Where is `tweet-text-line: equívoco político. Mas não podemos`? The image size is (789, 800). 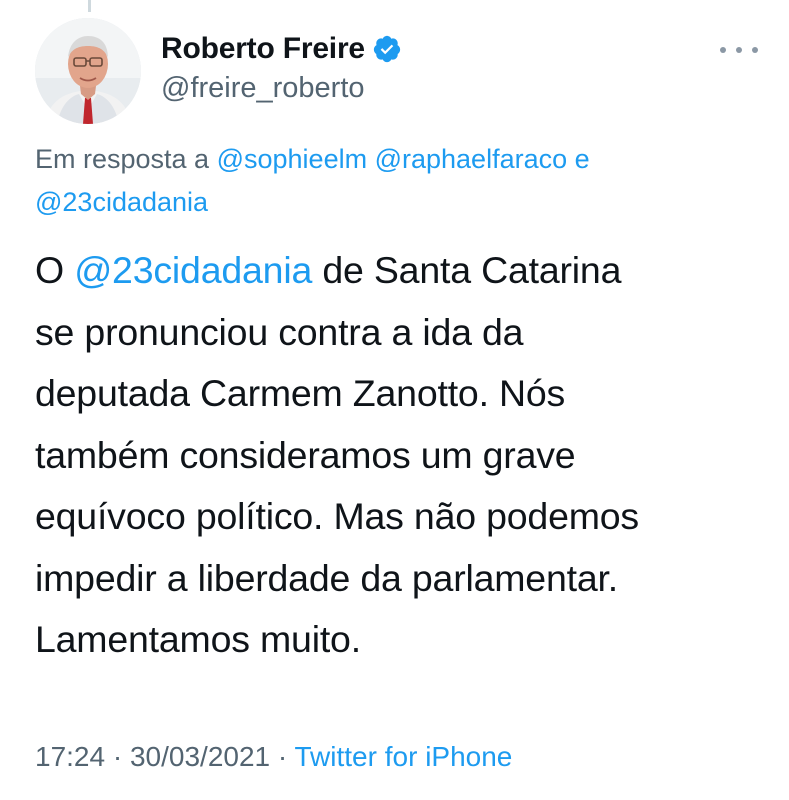 tweet-text-line: equívoco político. Mas não podemos is located at coordinates (337, 516).